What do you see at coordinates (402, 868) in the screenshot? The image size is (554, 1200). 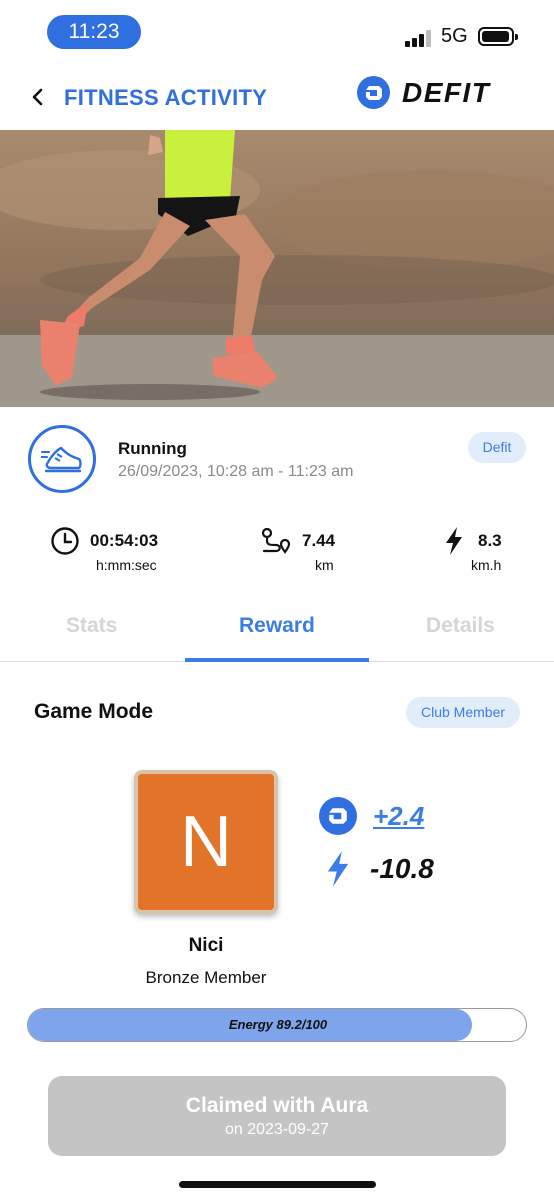 I see `energy-change-value: -10.8` at bounding box center [402, 868].